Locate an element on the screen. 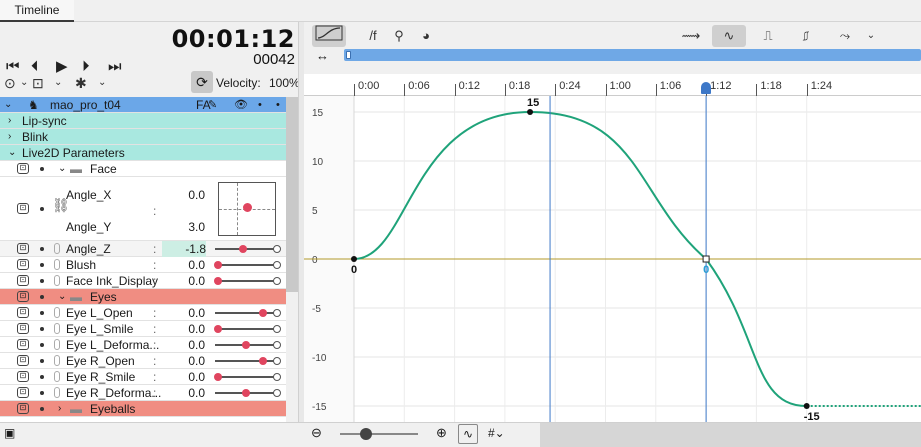  zoom-out-icon: ⊖ is located at coordinates (316, 433).